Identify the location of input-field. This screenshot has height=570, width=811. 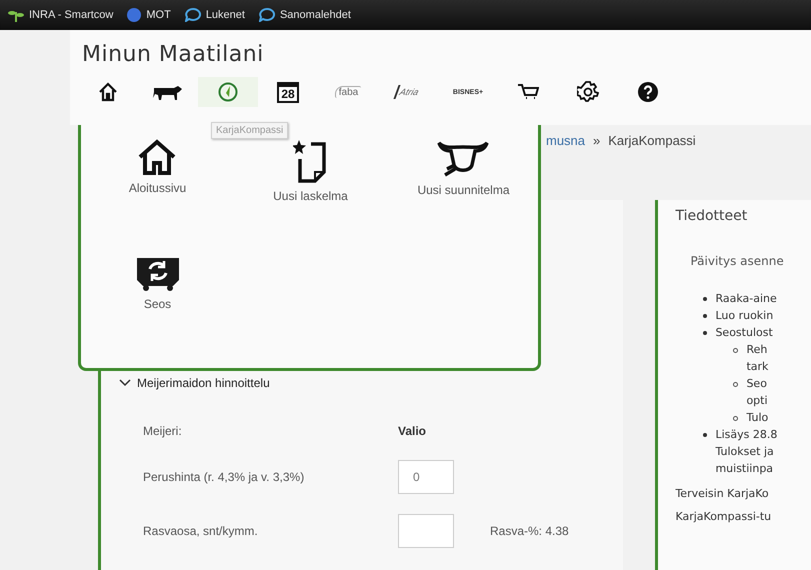
(426, 531).